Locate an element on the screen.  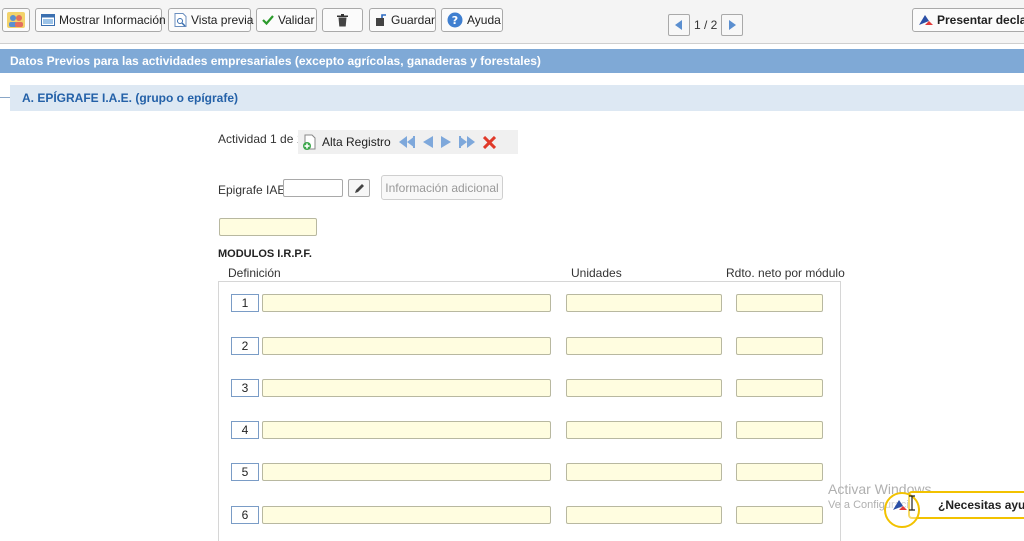
page-navigator: 1 / 2 is located at coordinates (706, 25).